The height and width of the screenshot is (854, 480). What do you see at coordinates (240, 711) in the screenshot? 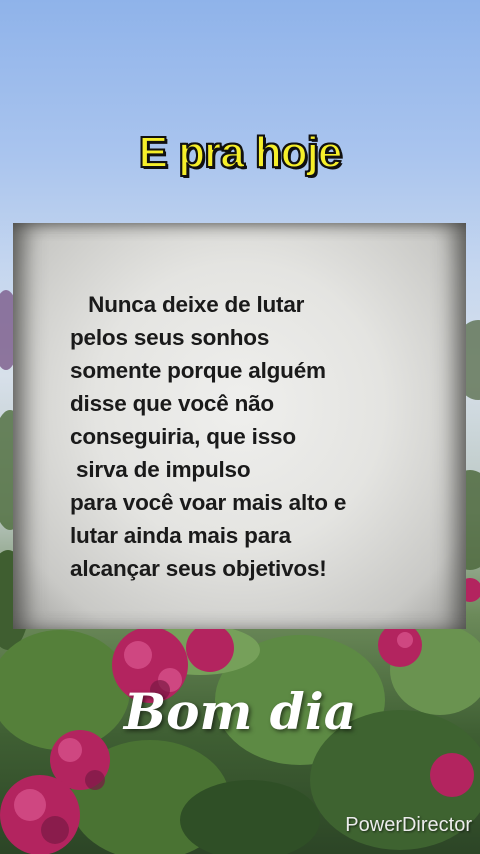
I see `greeting-text: Bom dia` at bounding box center [240, 711].